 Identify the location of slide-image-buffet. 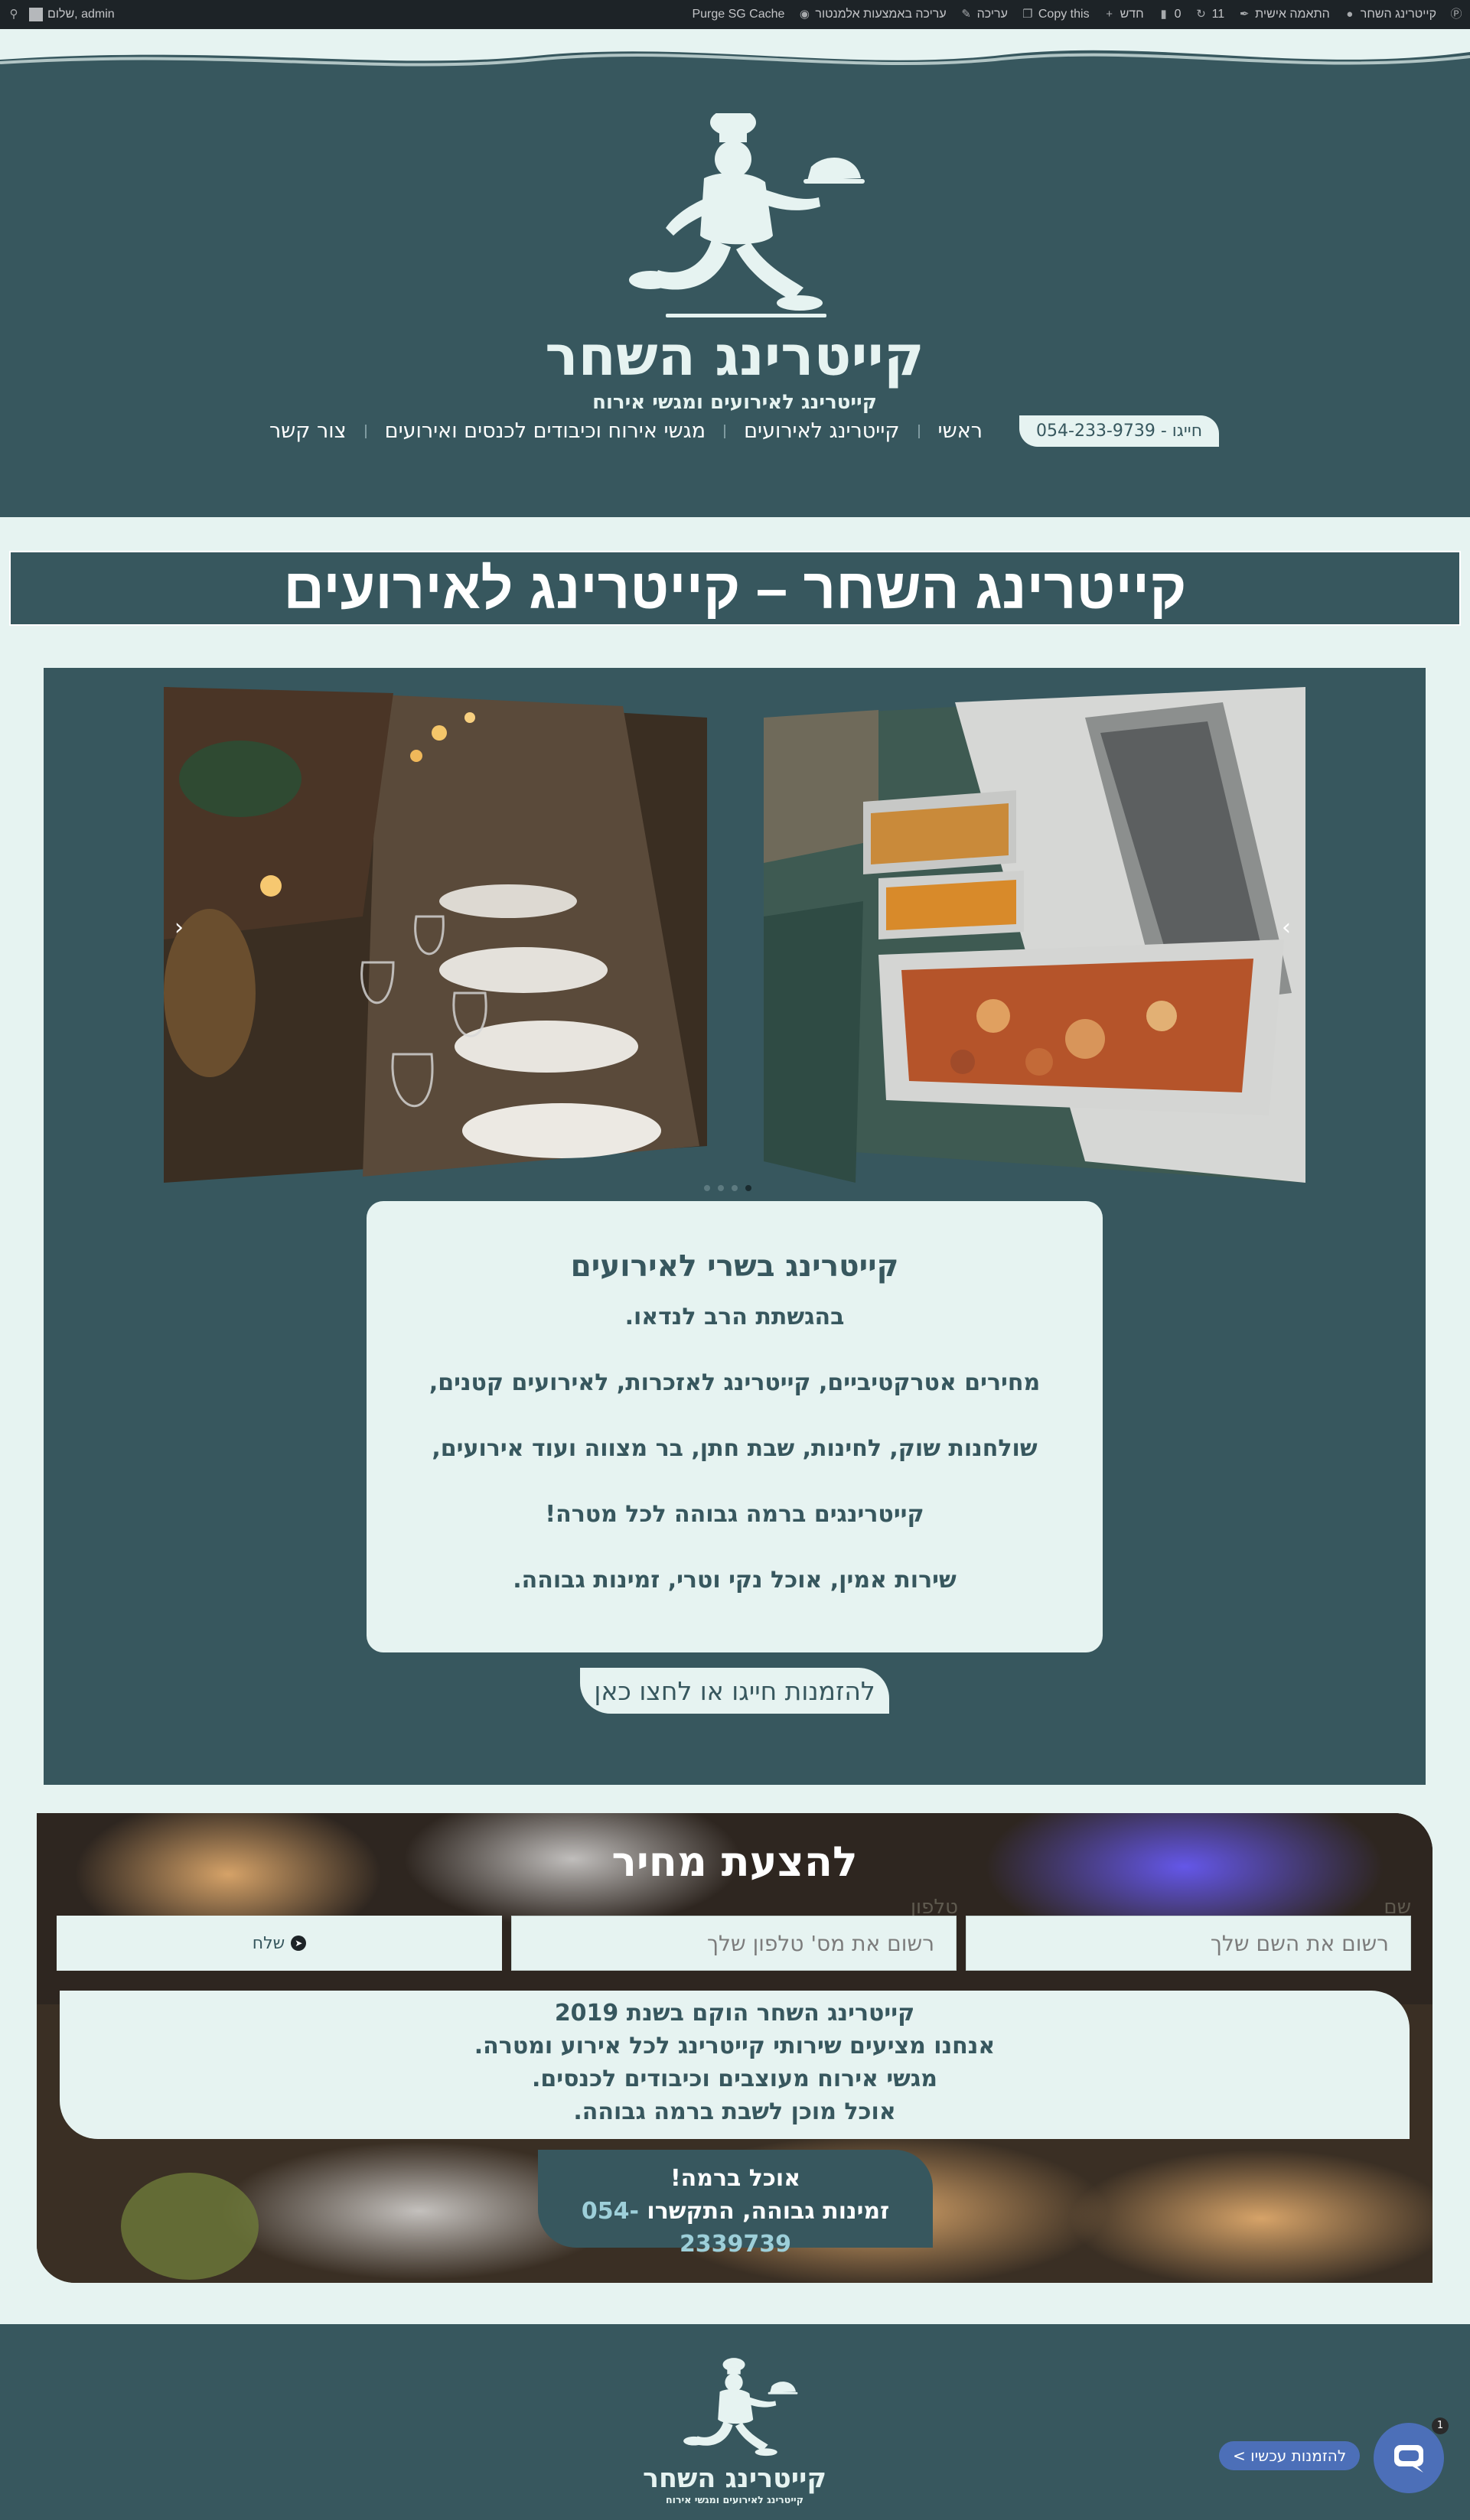
(1034, 935).